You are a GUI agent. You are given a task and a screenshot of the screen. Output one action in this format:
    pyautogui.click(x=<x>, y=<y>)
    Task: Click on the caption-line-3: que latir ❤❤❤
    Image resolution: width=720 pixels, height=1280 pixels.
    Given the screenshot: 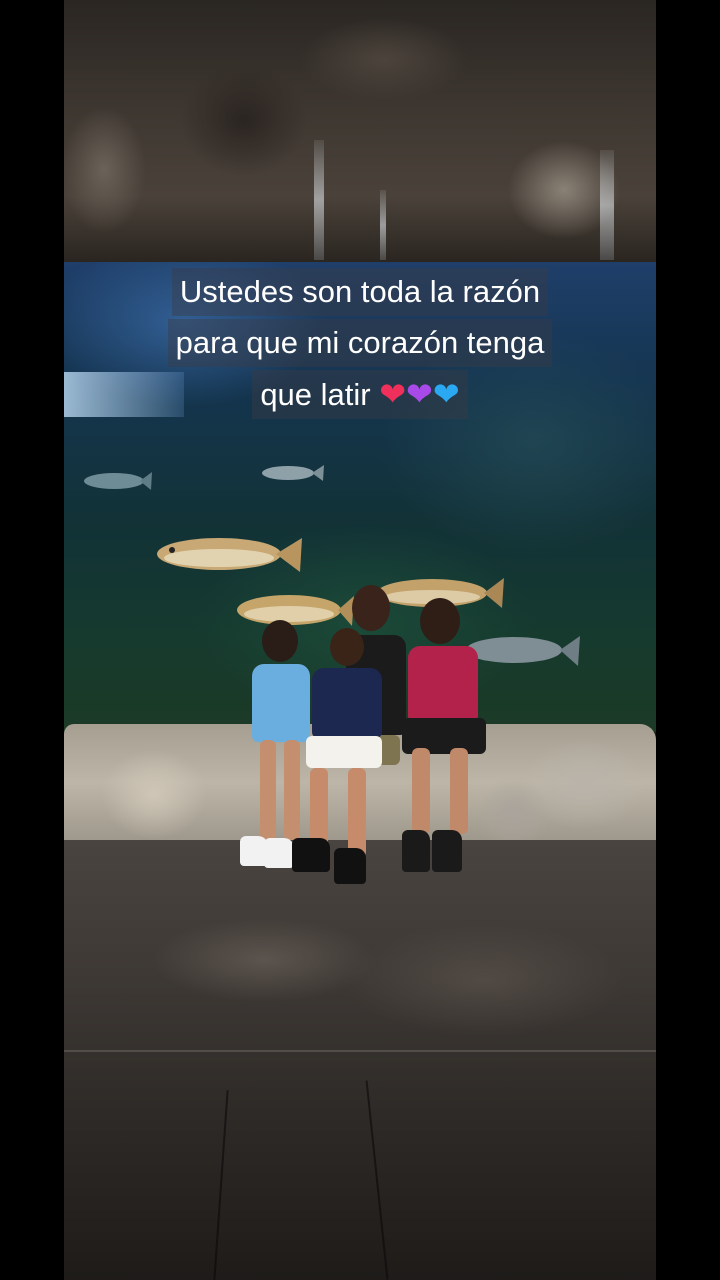 What is the action you would take?
    pyautogui.click(x=360, y=394)
    